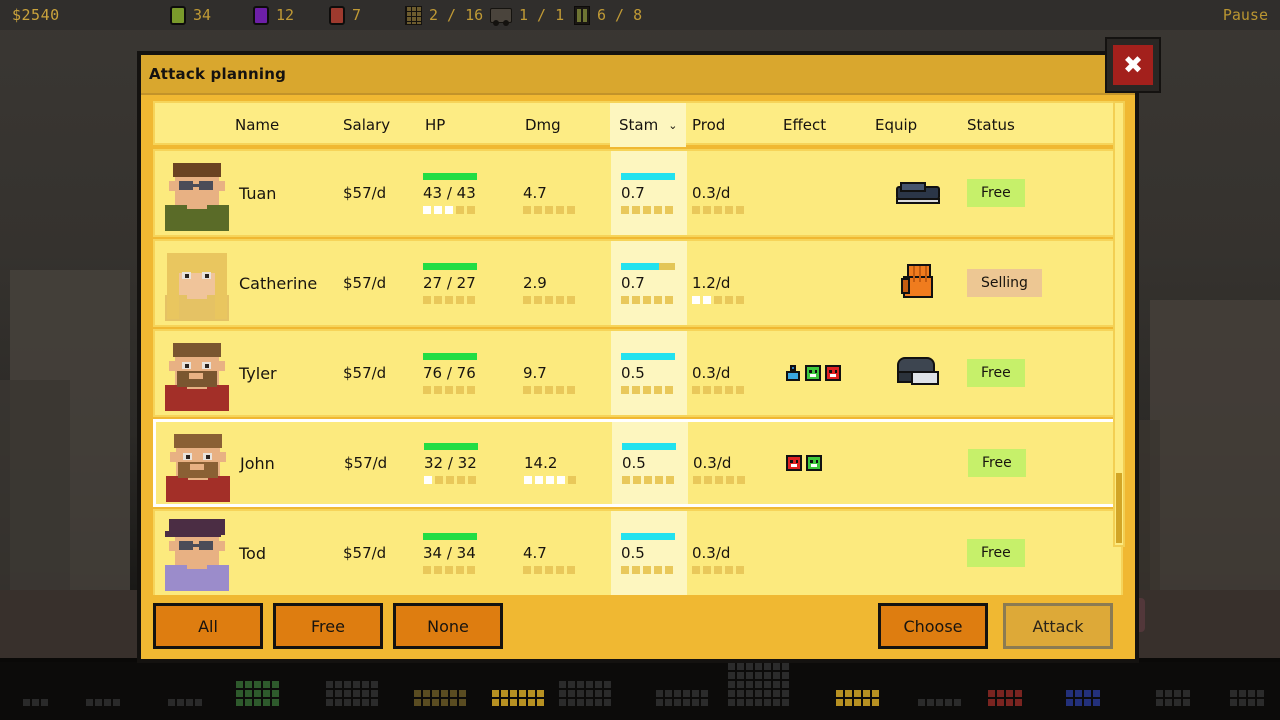  What do you see at coordinates (258, 373) in the screenshot?
I see `unit-name: Tyler` at bounding box center [258, 373].